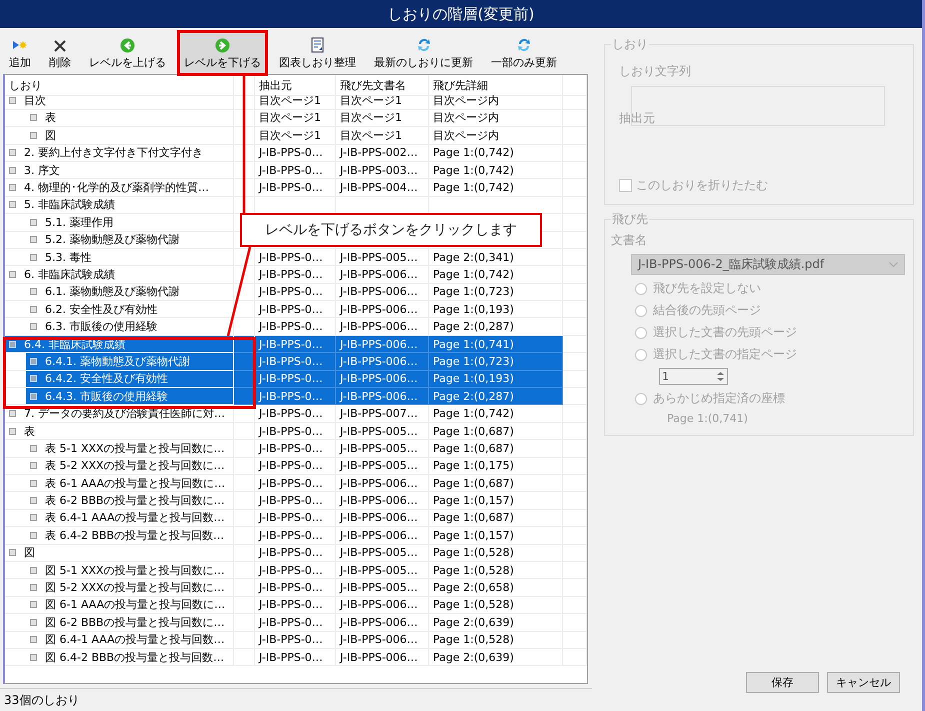 The width and height of the screenshot is (925, 711). I want to click on document-icon, so click(317, 45).